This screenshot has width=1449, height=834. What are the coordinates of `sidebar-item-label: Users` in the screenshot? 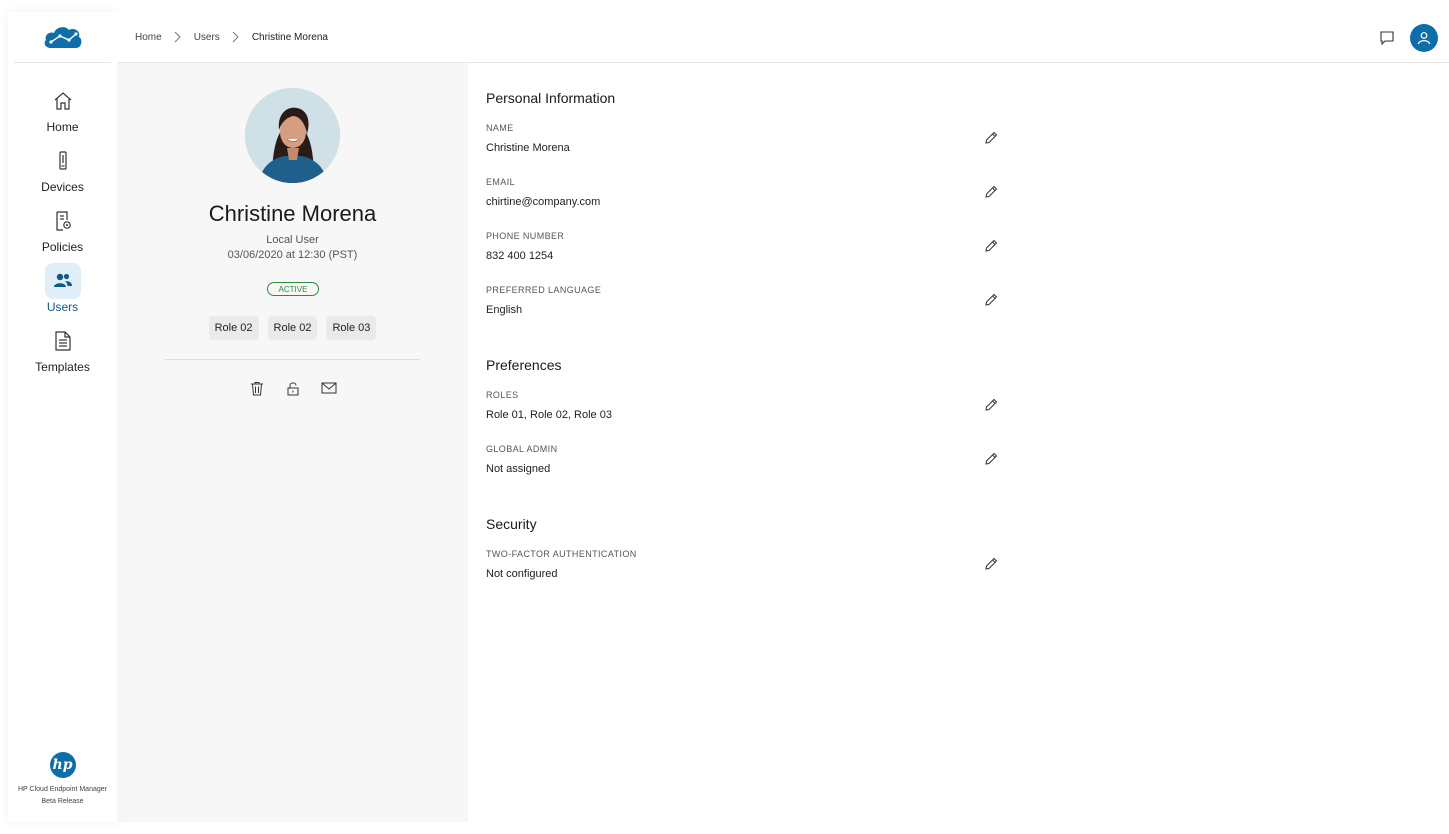 It's located at (62, 307).